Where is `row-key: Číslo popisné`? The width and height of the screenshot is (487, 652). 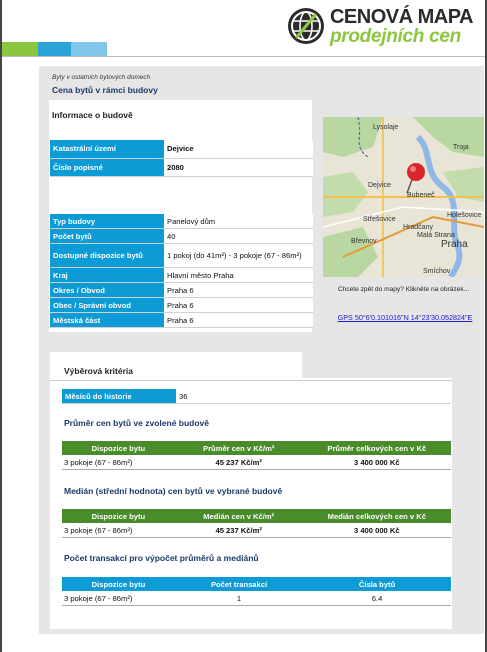
row-key: Číslo popisné is located at coordinates (107, 167).